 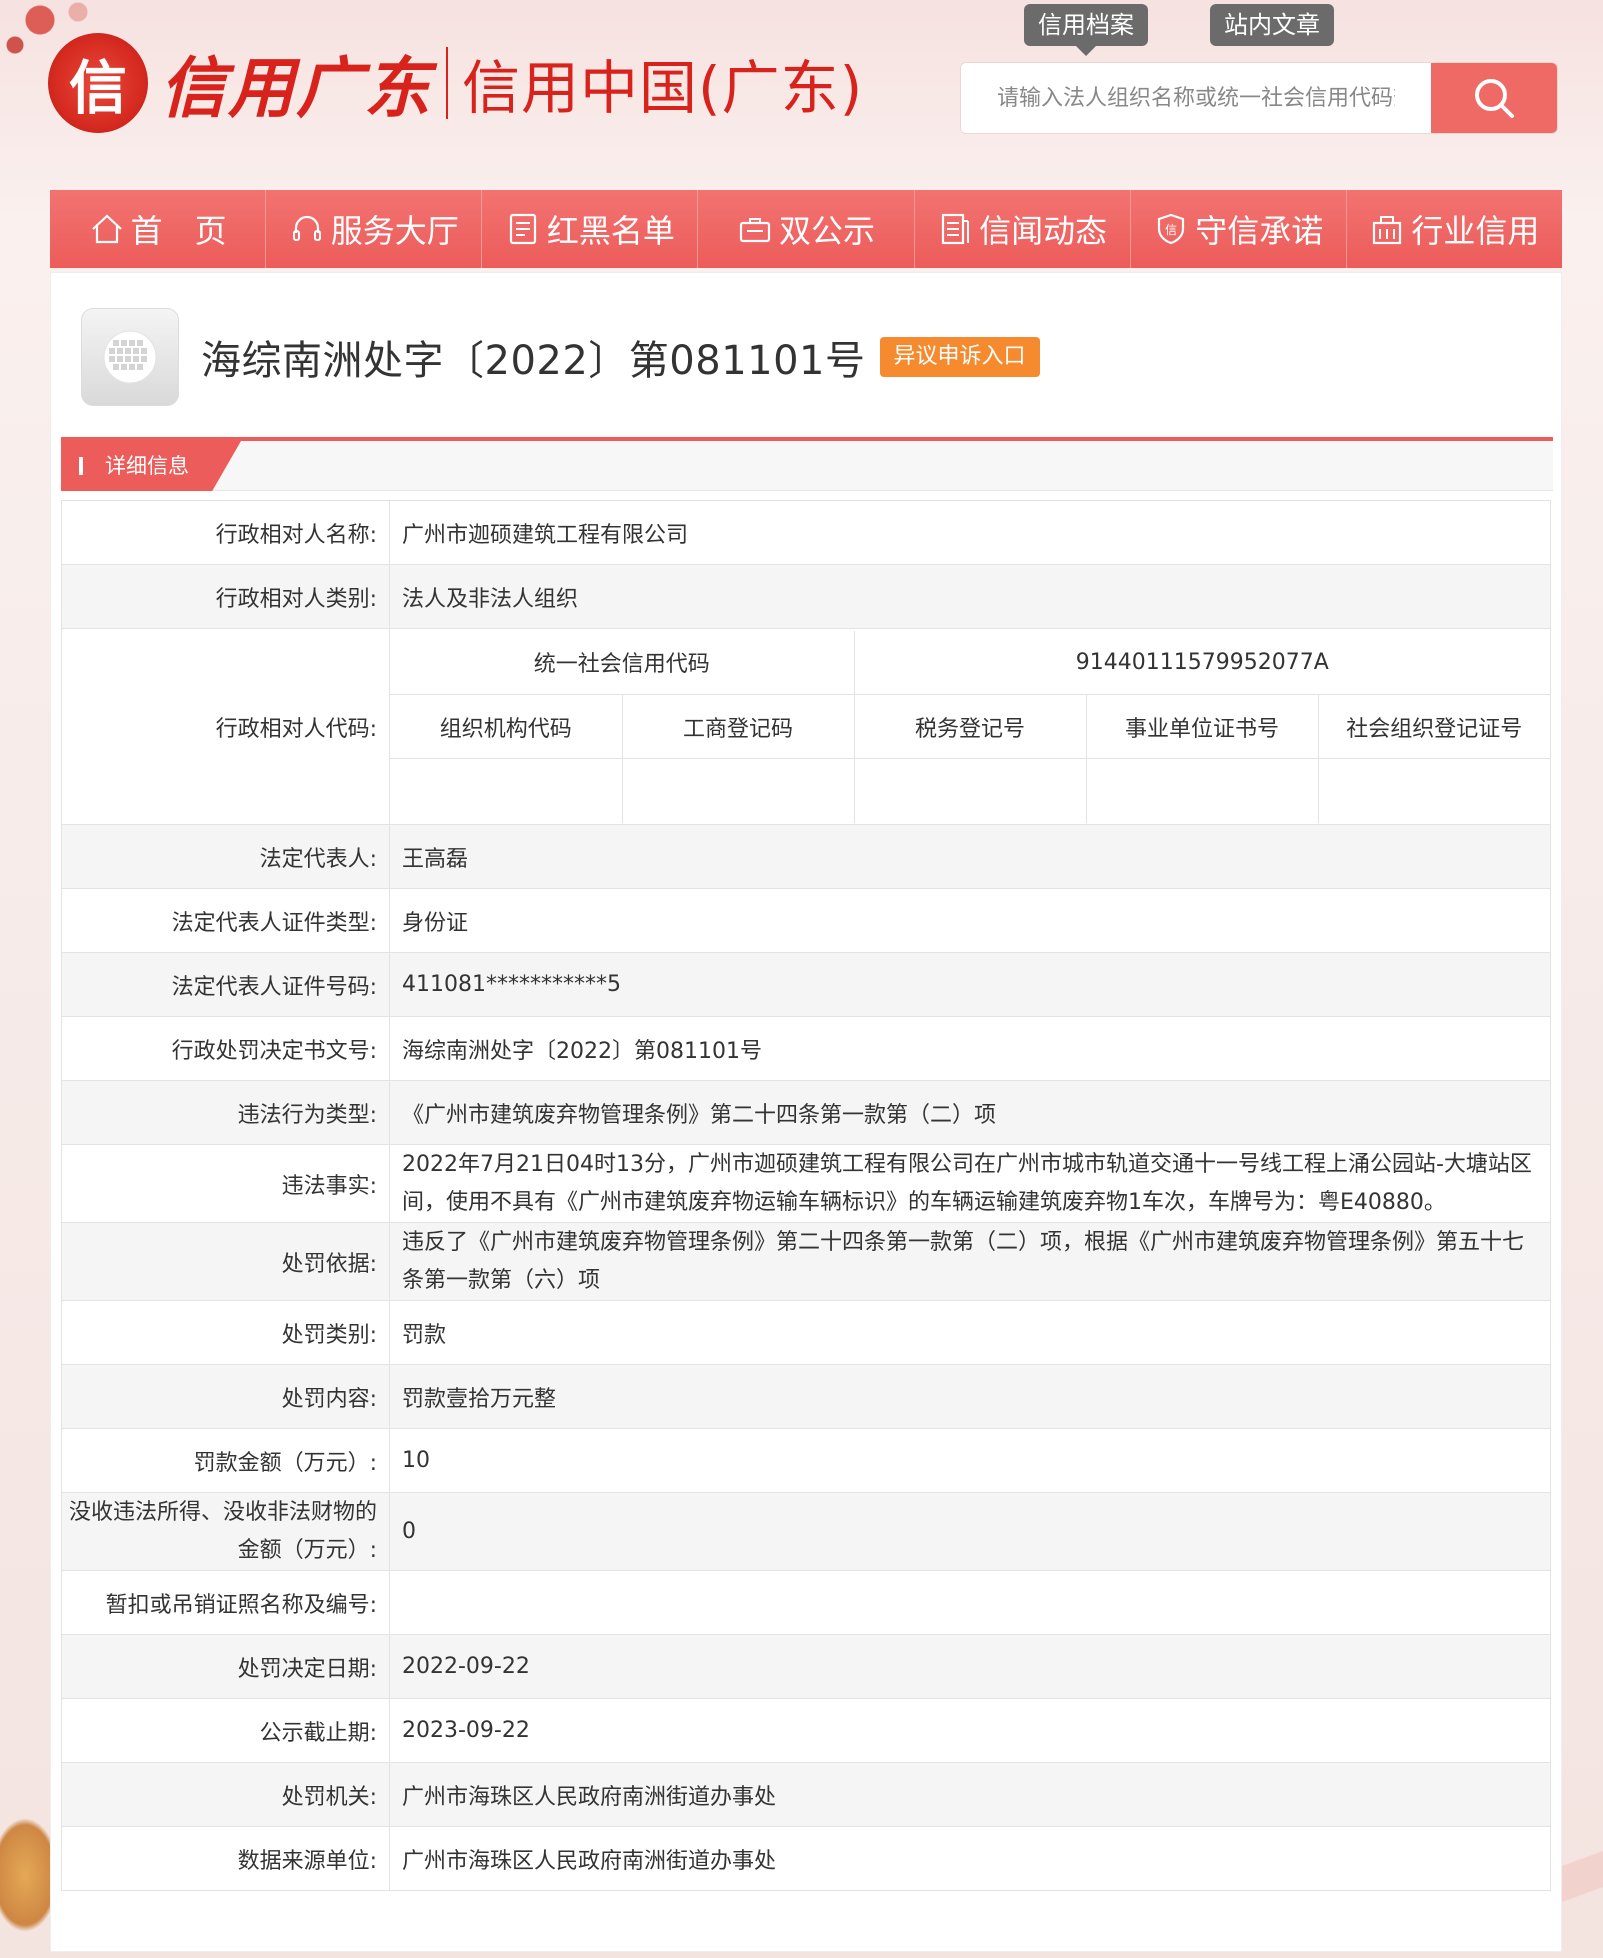 I want to click on shield-icon: 信, so click(x=1171, y=229).